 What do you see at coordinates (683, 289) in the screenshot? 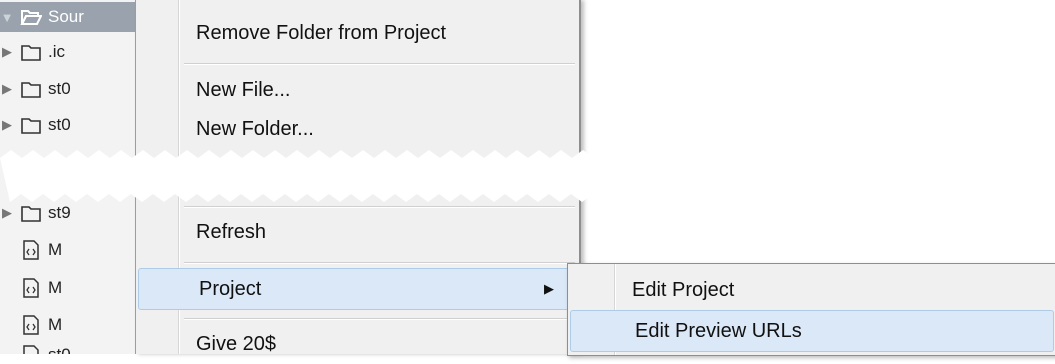
I see `menu-item-label: Edit Project` at bounding box center [683, 289].